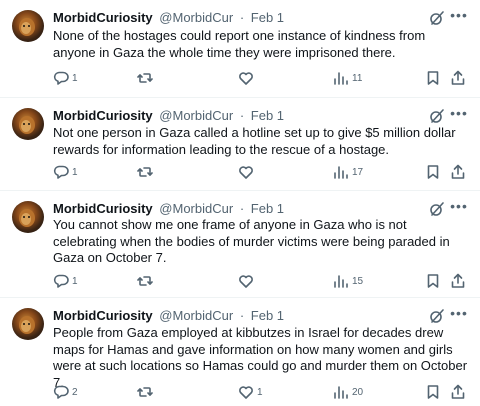 This screenshot has width=480, height=406. Describe the element at coordinates (348, 392) in the screenshot. I see `views-button: 20` at that location.